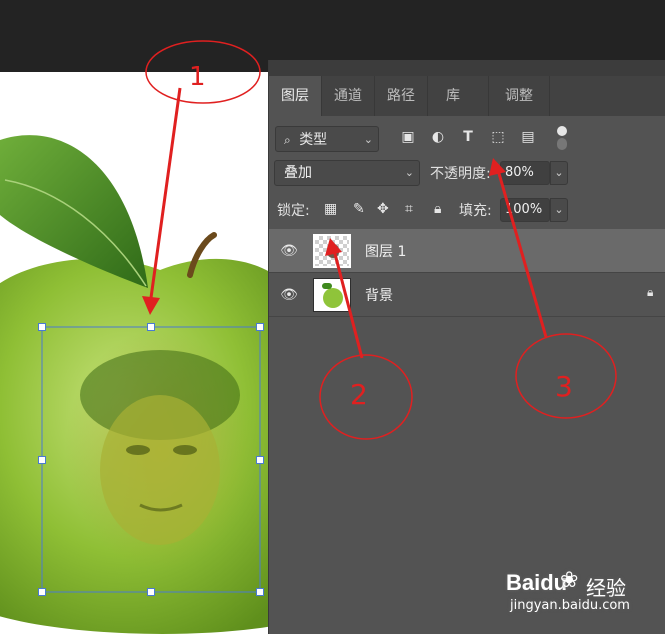 This screenshot has width=665, height=634. Describe the element at coordinates (467, 251) in the screenshot. I see `layer-row-layer-1: 👁︎ 图层 1` at that location.